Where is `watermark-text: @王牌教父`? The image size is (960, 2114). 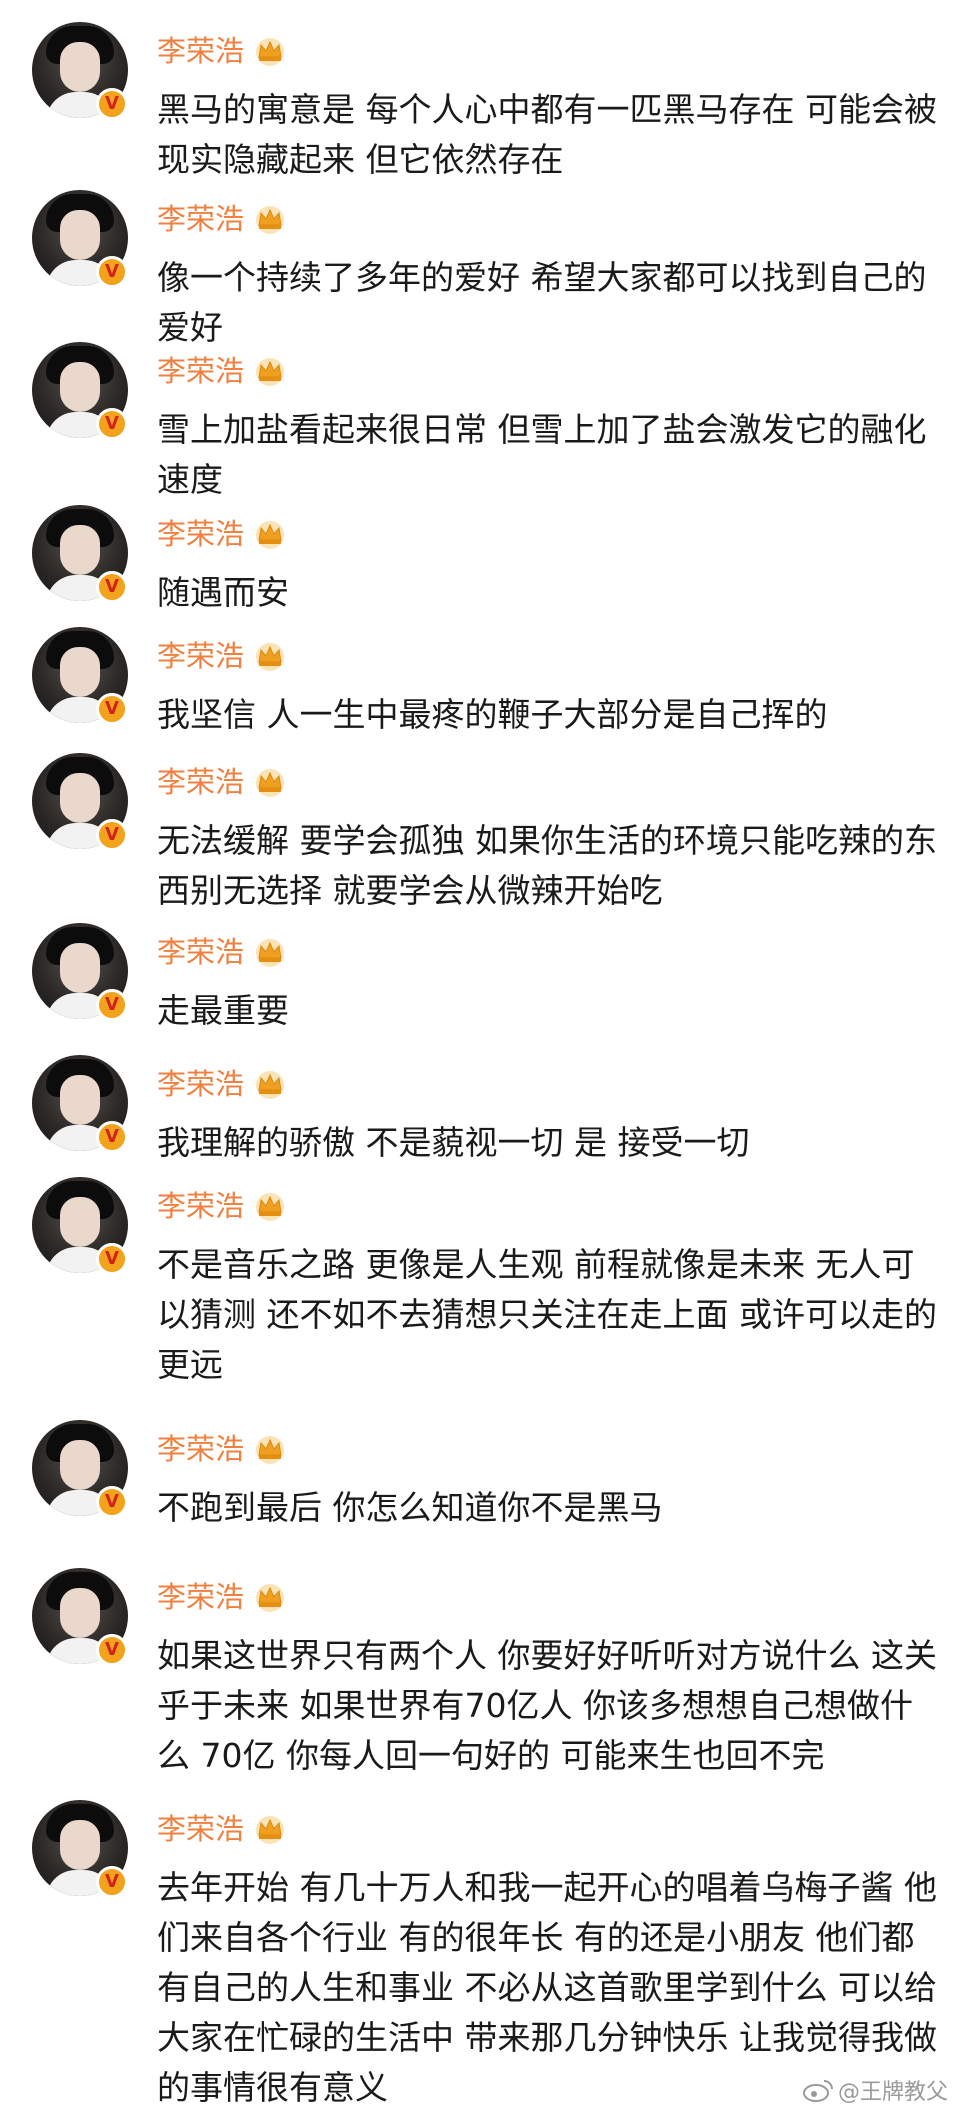 watermark-text: @王牌教父 is located at coordinates (892, 2092).